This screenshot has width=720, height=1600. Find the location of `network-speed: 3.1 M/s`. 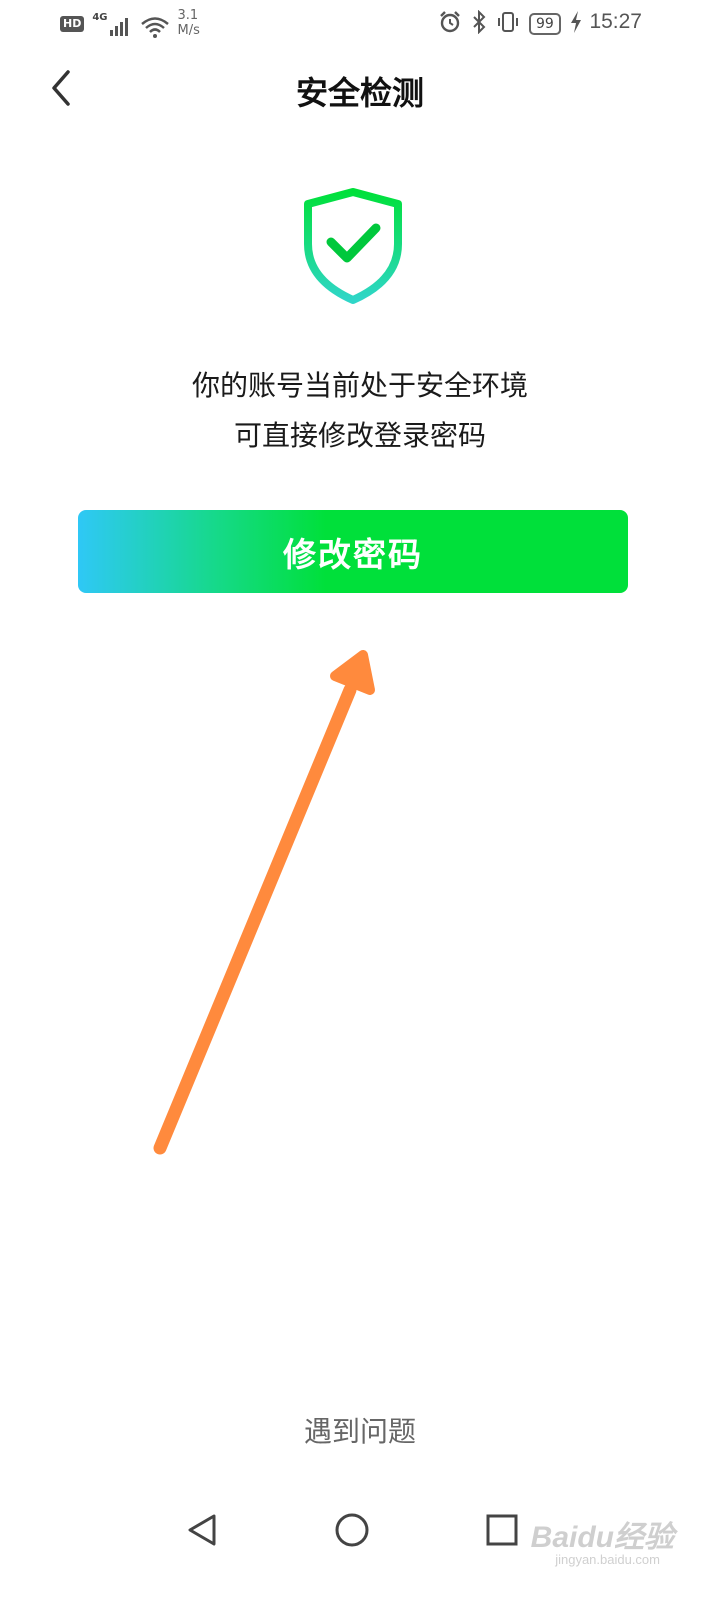

network-speed: 3.1 M/s is located at coordinates (189, 23).